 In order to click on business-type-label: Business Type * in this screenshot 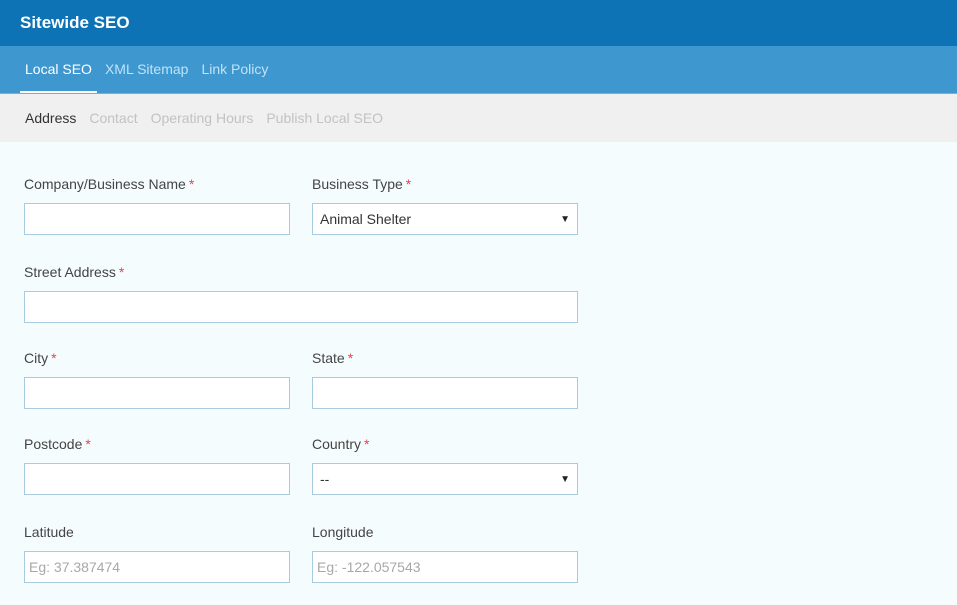, I will do `click(362, 184)`.